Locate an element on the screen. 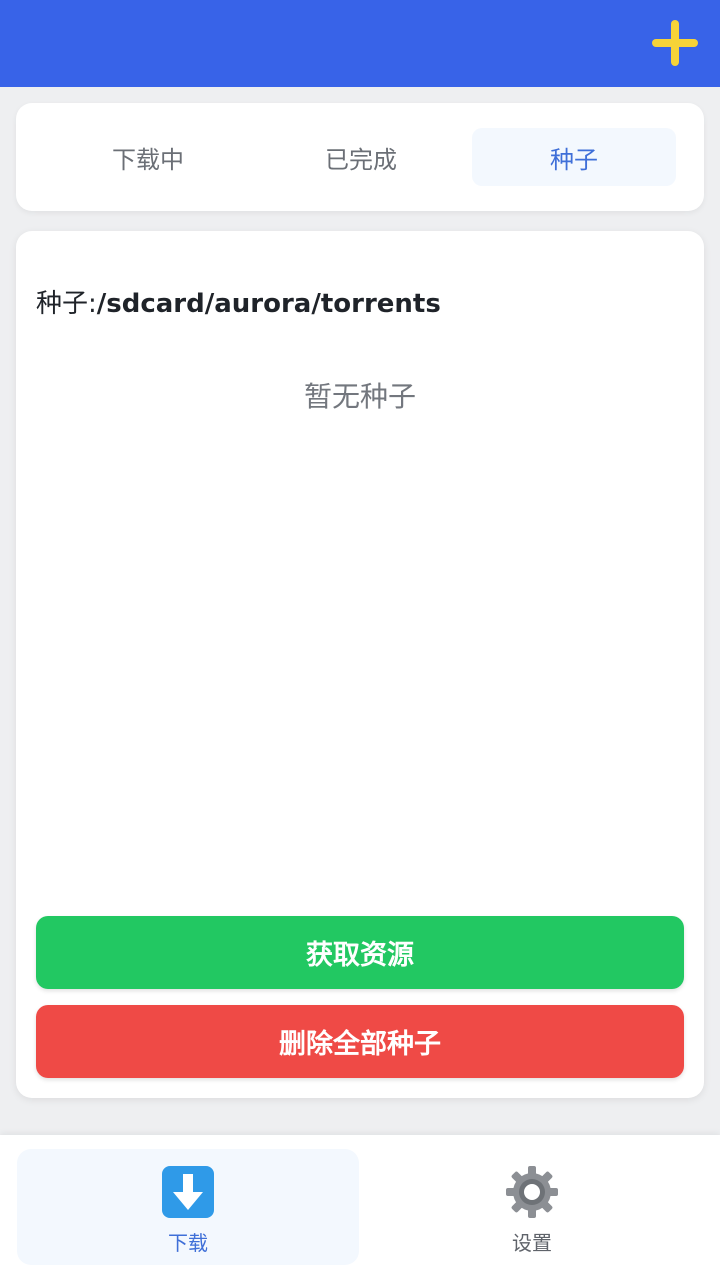  nav-item-settings: 设置 is located at coordinates (532, 1207).